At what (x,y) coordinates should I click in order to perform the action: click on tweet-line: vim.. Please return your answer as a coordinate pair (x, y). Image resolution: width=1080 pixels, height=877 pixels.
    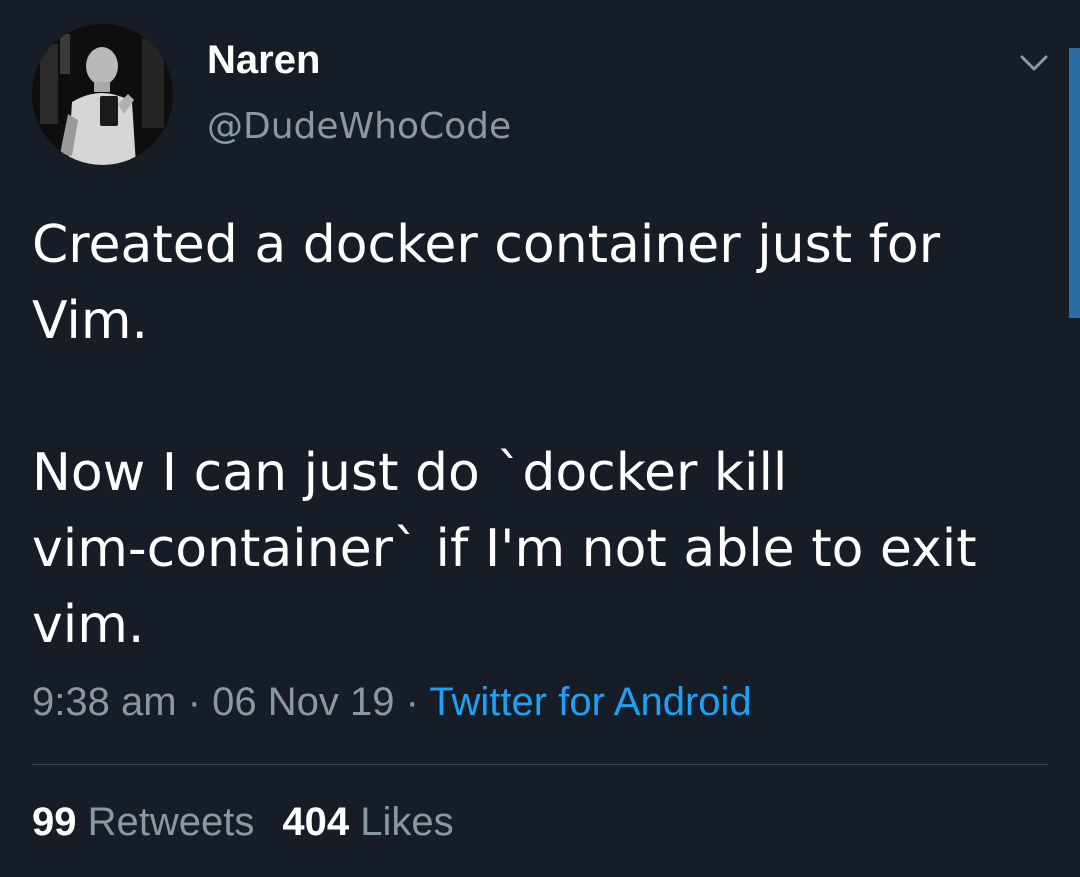
    Looking at the image, I should click on (88, 625).